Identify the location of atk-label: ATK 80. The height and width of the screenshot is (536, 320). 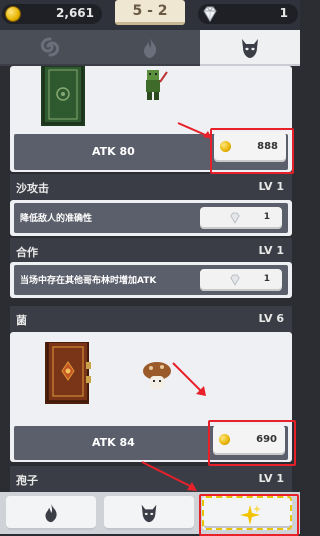
(113, 151).